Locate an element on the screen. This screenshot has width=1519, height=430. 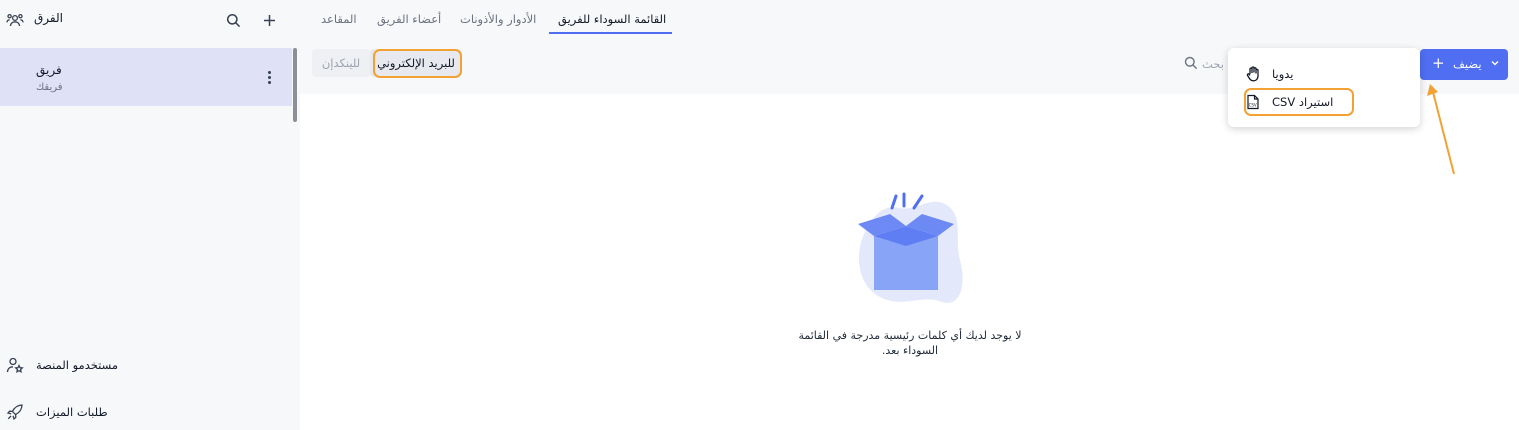
add-button-label: يضيف is located at coordinates (1467, 64).